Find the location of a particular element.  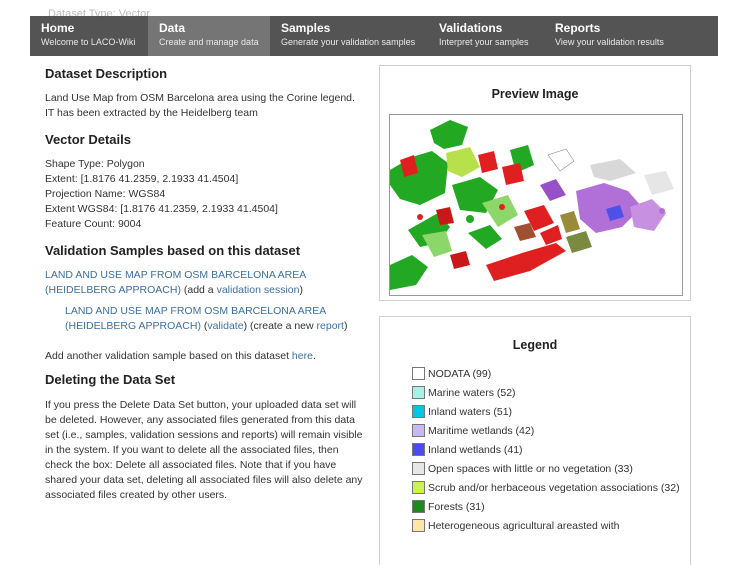

preview-map is located at coordinates (536, 205).